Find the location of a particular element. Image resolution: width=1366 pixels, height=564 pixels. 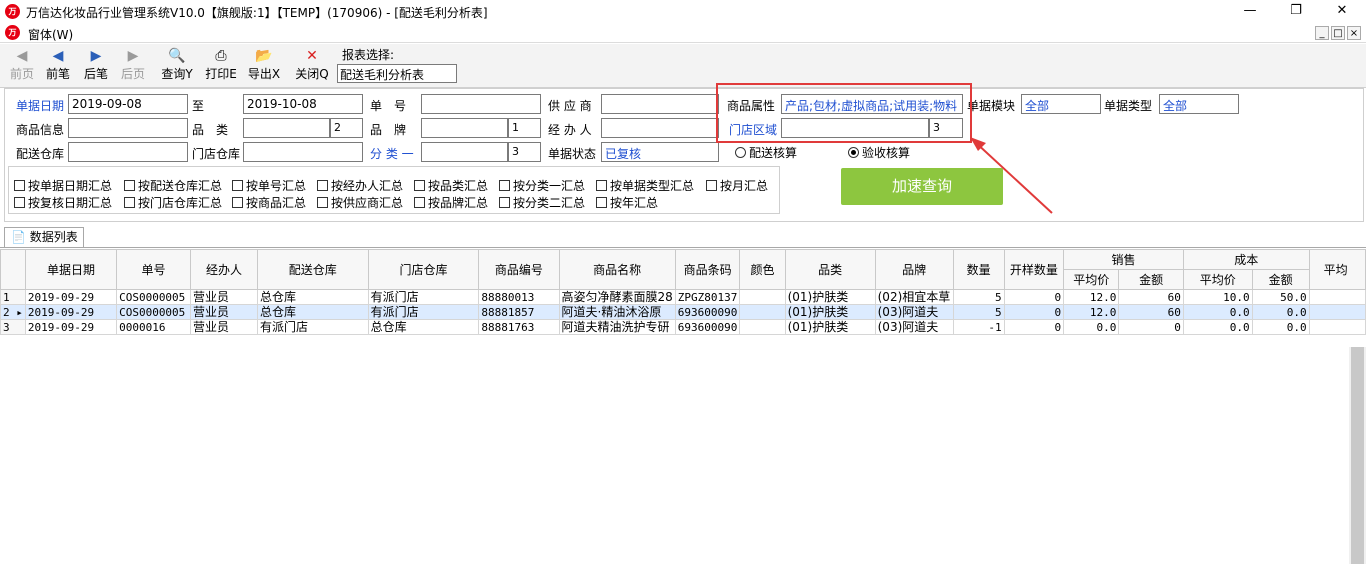

export-button: 📂 导出X is located at coordinates (264, 66).